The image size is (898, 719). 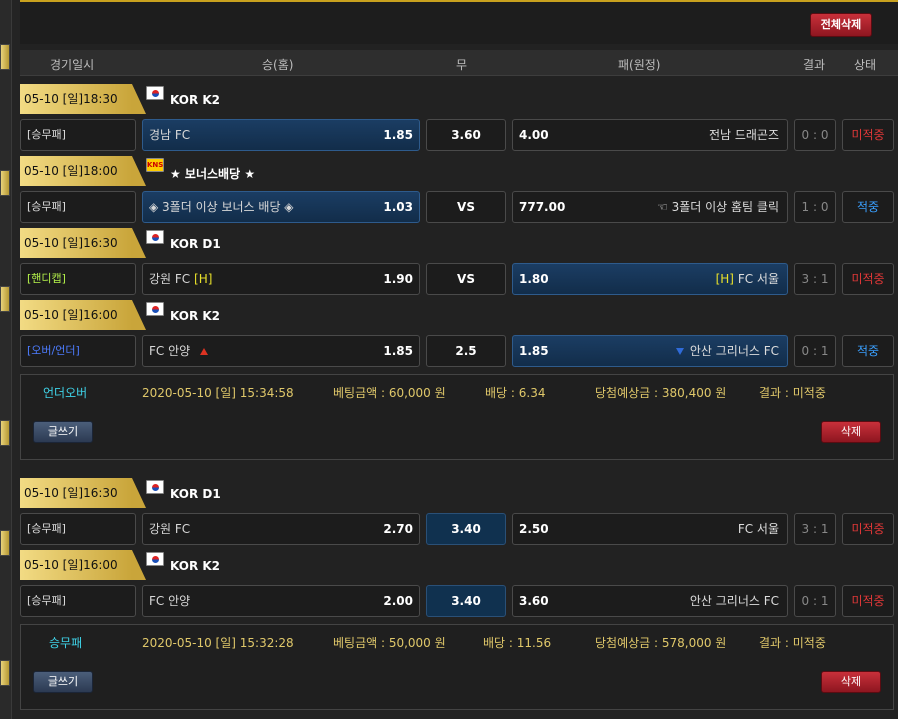 What do you see at coordinates (66, 643) in the screenshot?
I see `summary-type: 승무패` at bounding box center [66, 643].